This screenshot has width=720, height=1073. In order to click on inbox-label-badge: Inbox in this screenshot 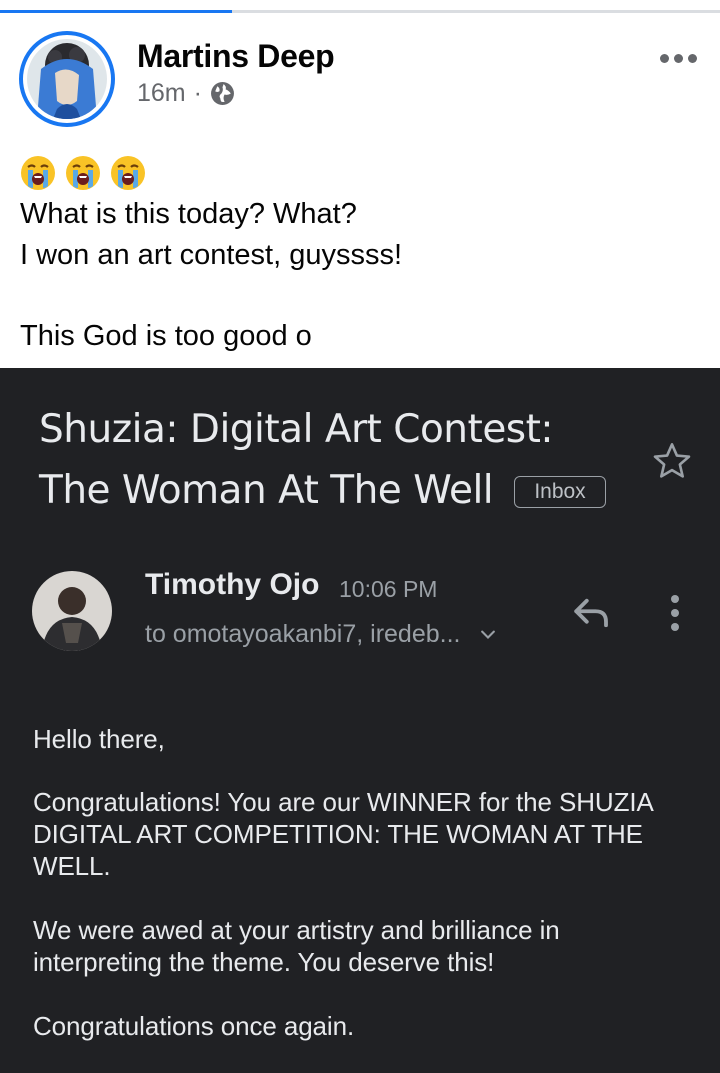, I will do `click(560, 492)`.